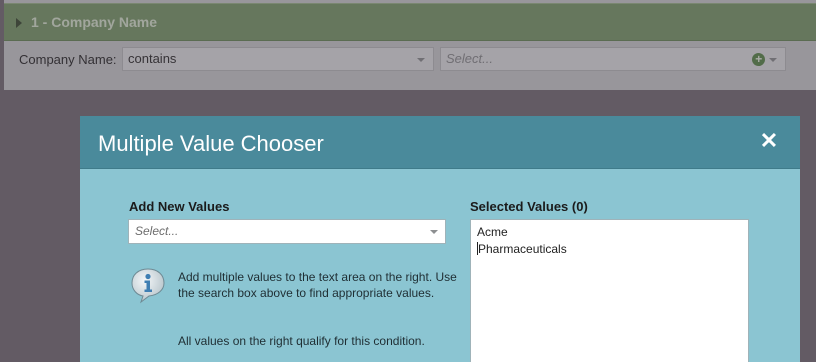 The width and height of the screenshot is (816, 362). What do you see at coordinates (522, 249) in the screenshot?
I see `selected-value-text: Pharmaceuticals` at bounding box center [522, 249].